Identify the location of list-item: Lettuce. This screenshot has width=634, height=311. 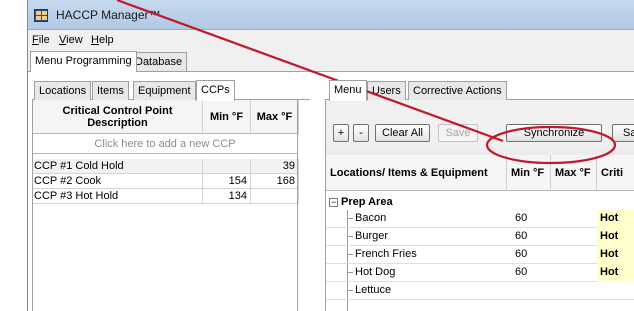
(480, 291).